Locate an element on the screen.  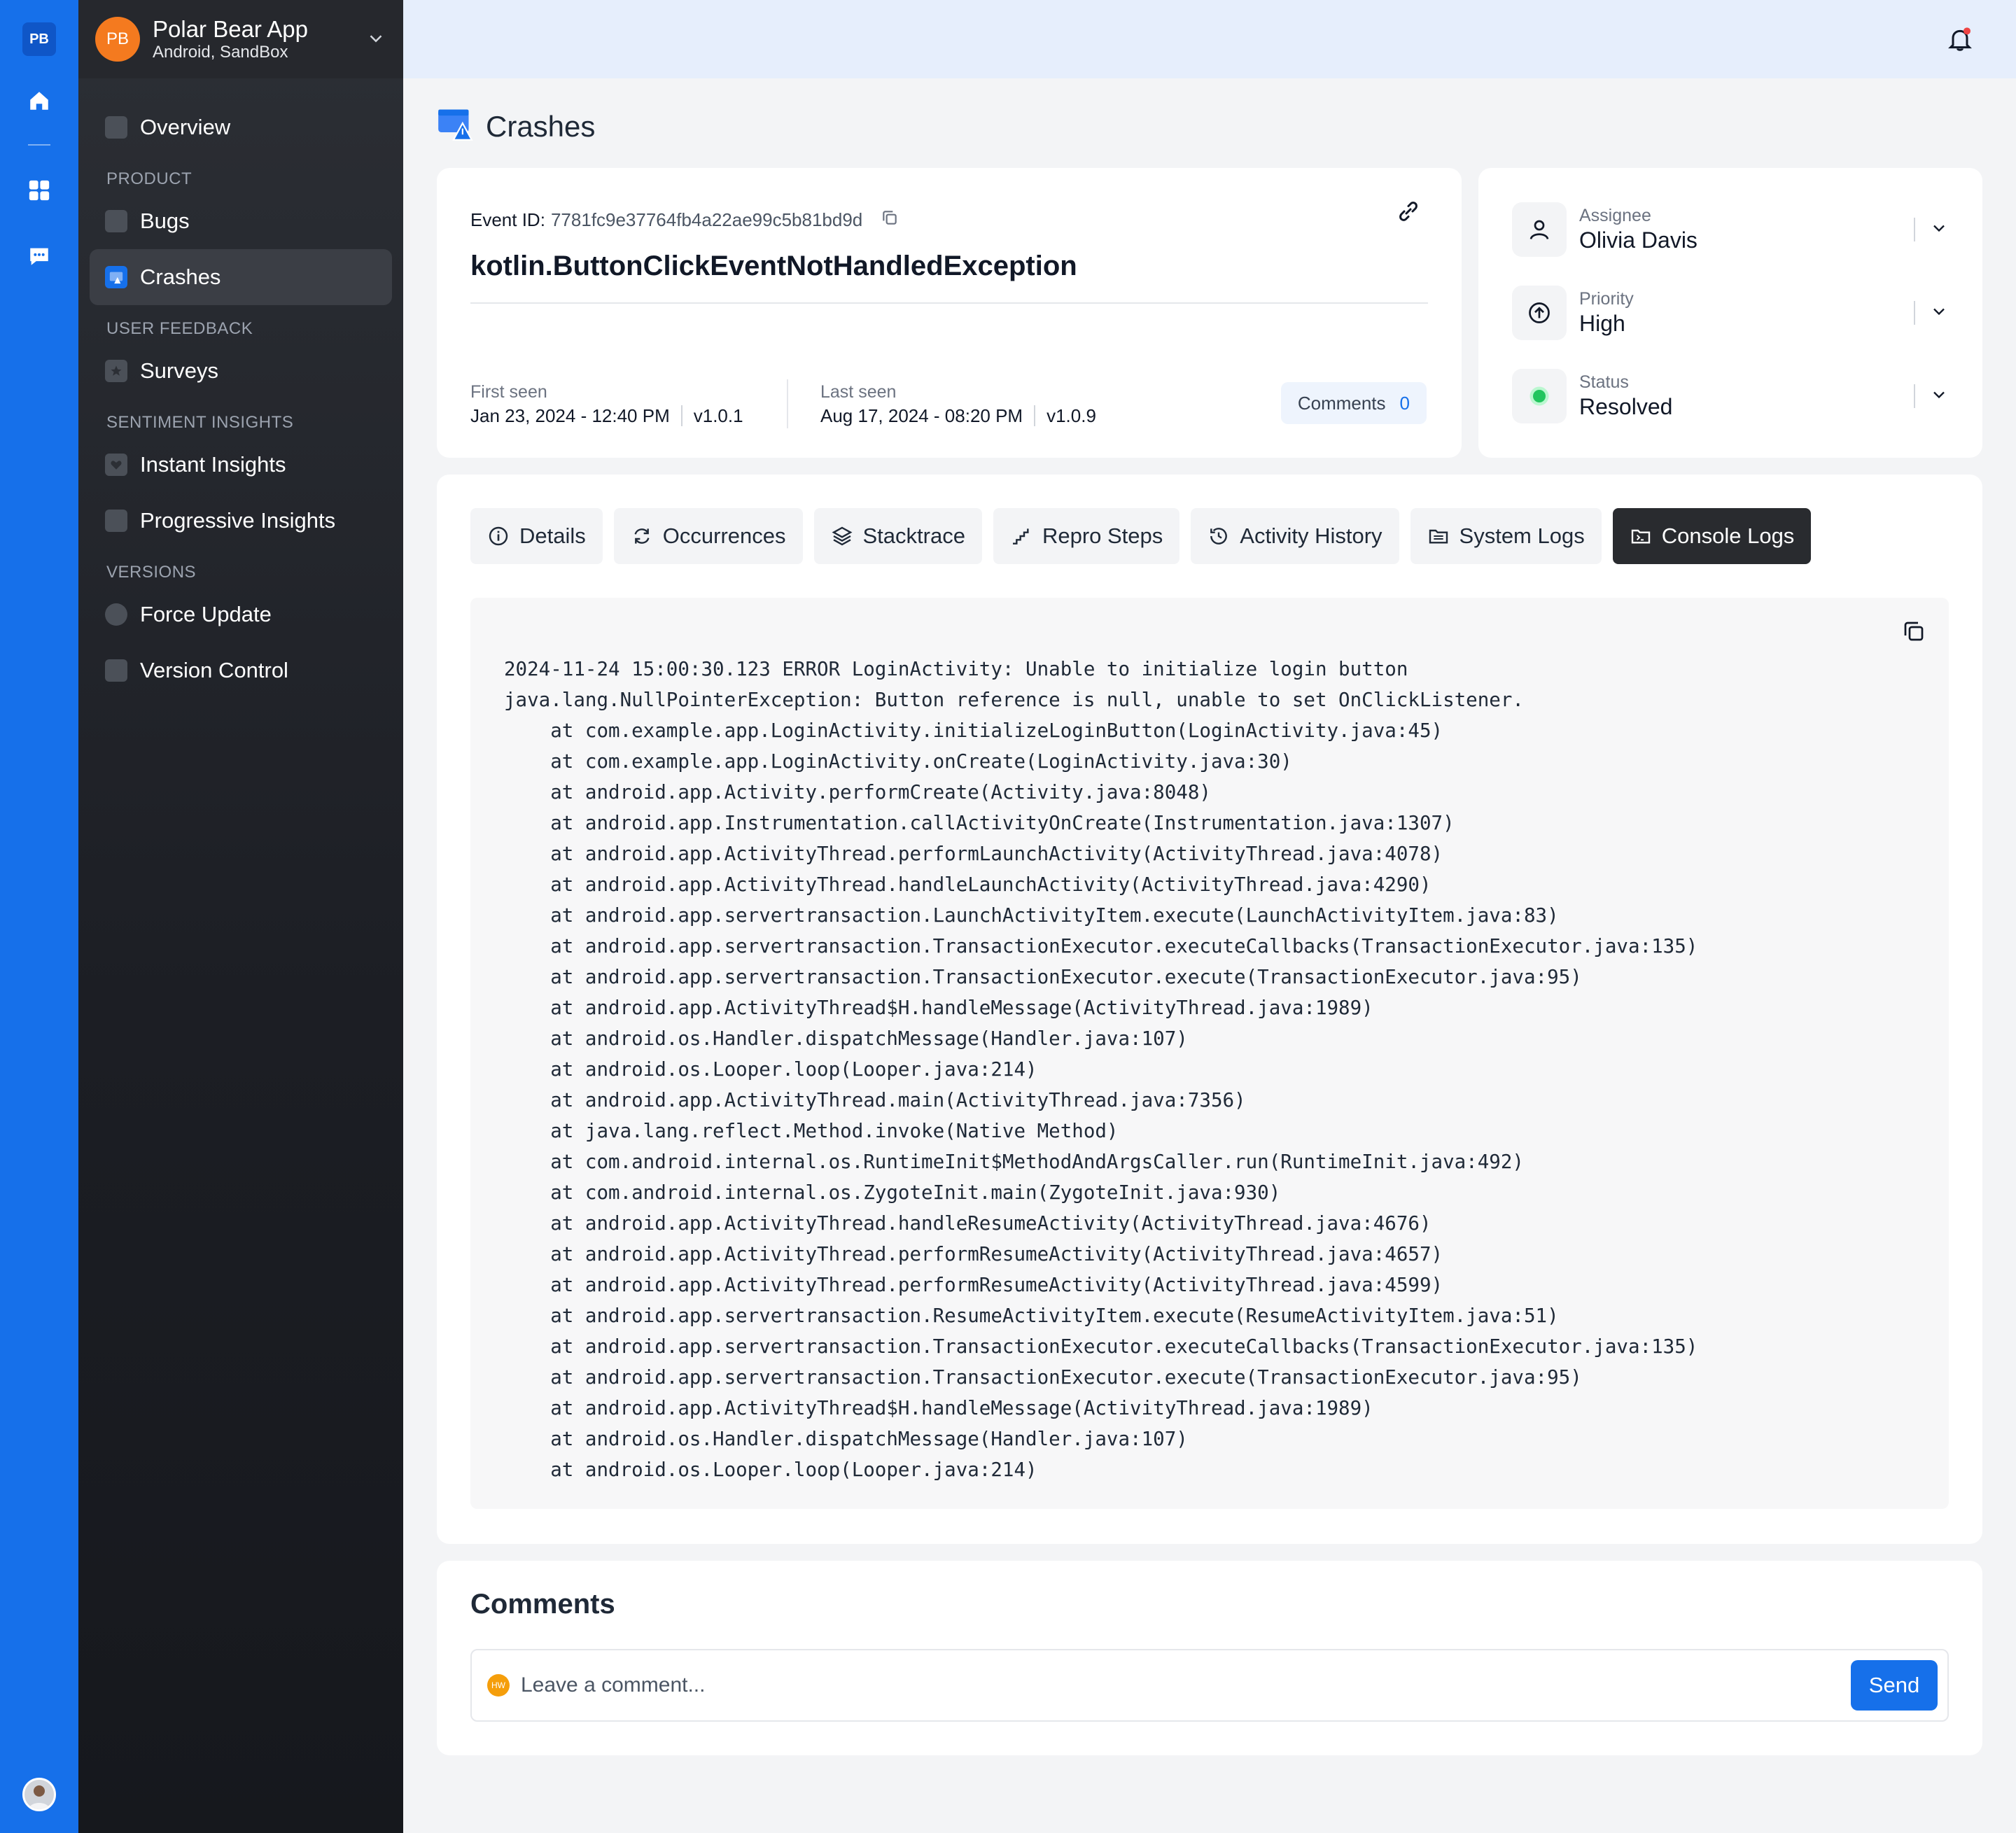
app-name: Polar Bear App is located at coordinates (230, 29).